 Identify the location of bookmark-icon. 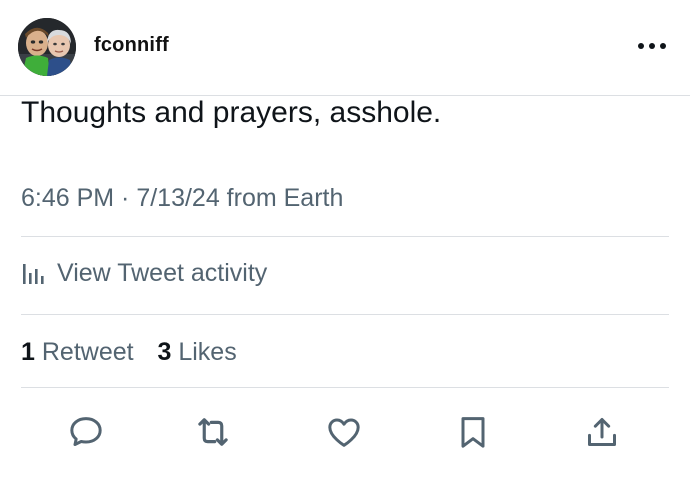
(473, 432).